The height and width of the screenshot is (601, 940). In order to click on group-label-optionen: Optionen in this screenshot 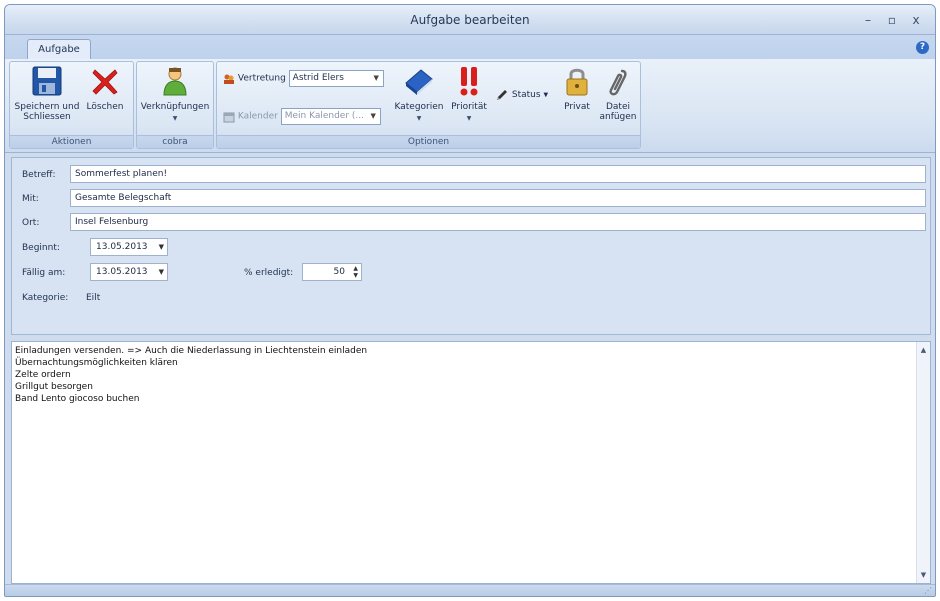, I will do `click(428, 141)`.